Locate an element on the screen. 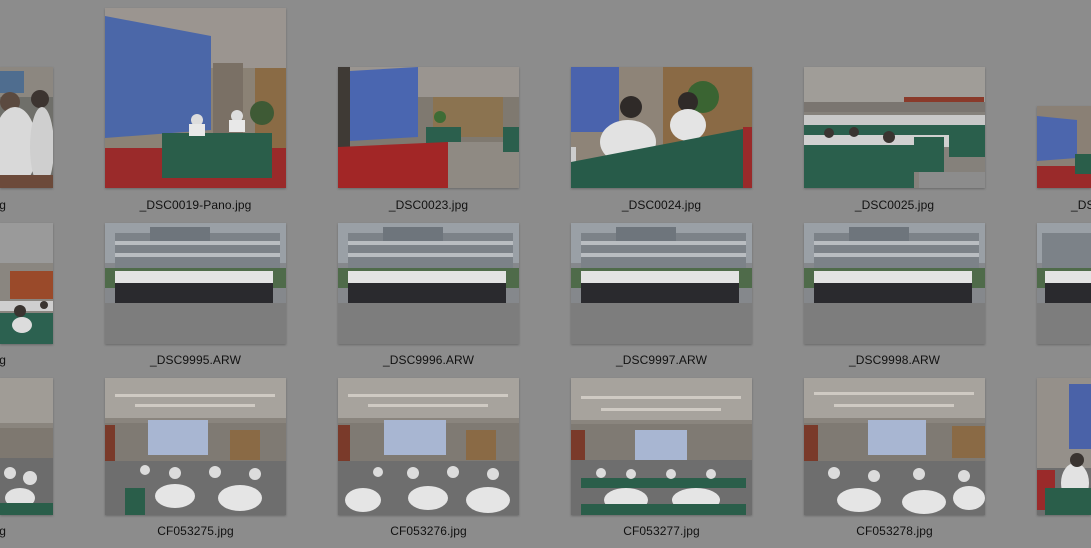 This screenshot has height=548, width=1091. file-tile: CF053275.jpg is located at coordinates (196, 459).